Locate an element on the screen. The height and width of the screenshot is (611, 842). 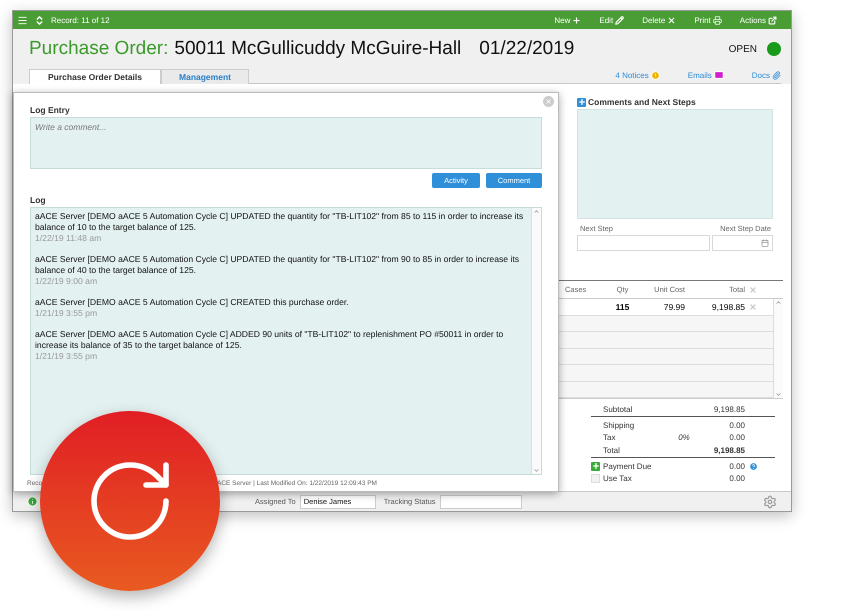
paperclip-icon is located at coordinates (776, 75).